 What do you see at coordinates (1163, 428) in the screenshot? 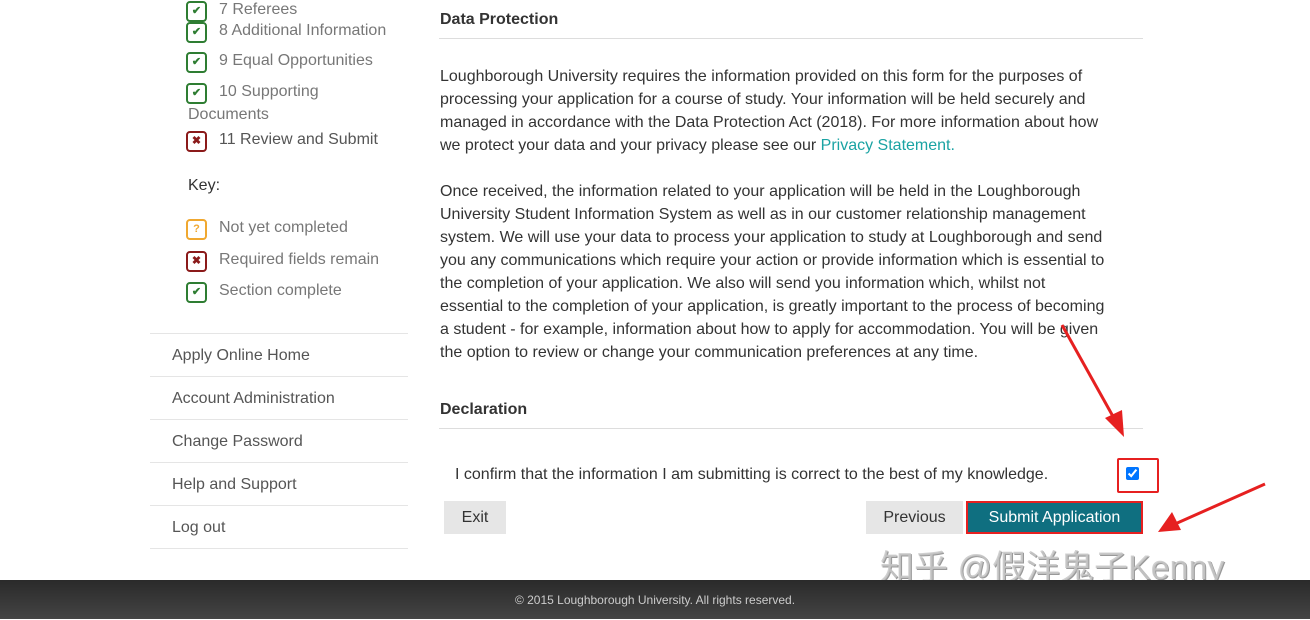
I see `annotation-arrows` at bounding box center [1163, 428].